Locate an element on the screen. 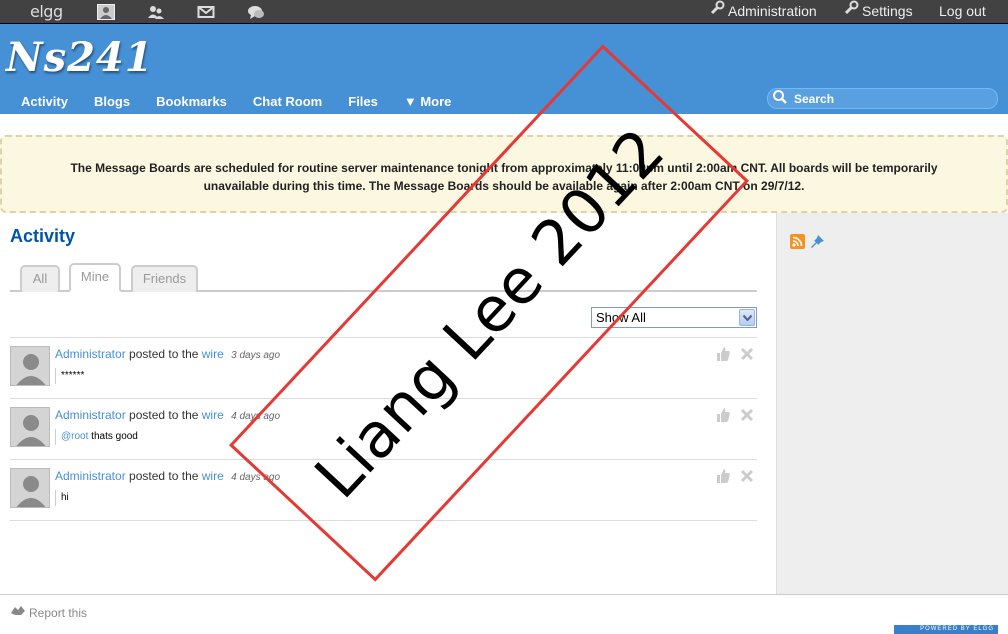  activity-tabs: All Mine Friends is located at coordinates (383, 277).